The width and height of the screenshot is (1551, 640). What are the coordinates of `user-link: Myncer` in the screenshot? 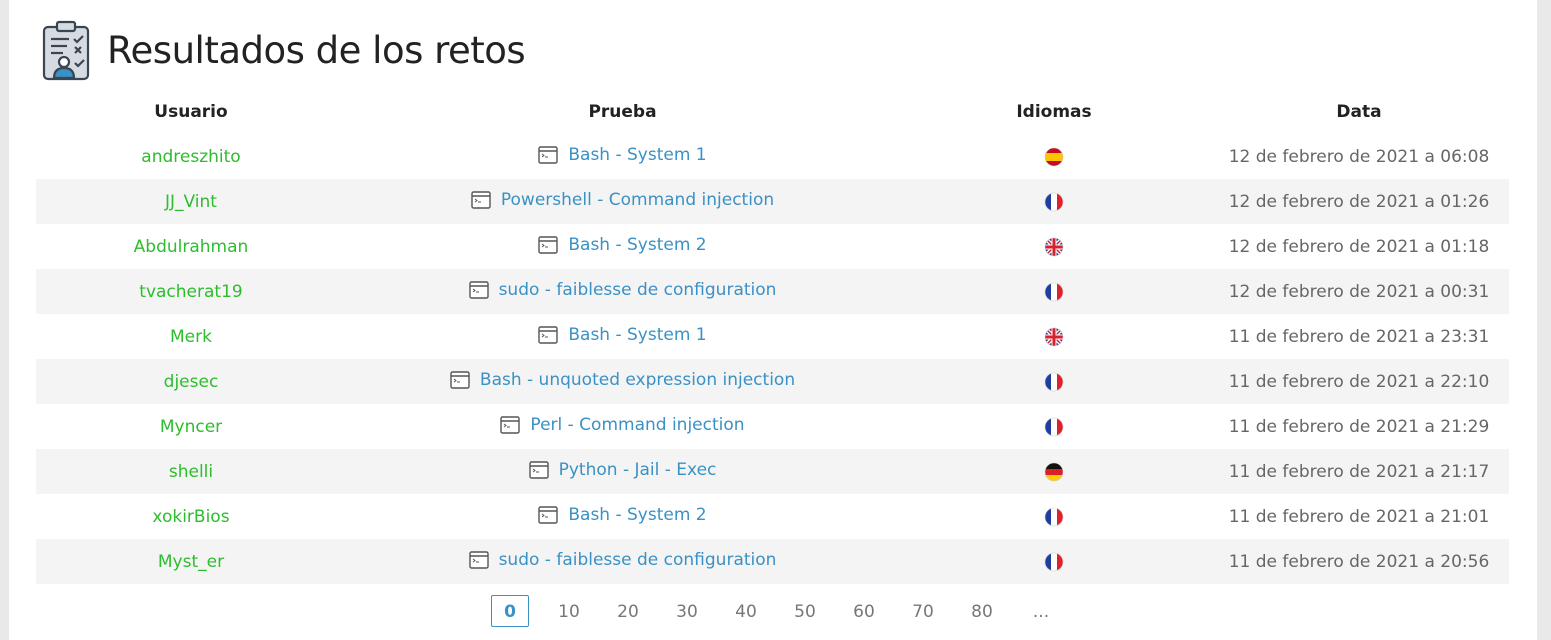 It's located at (191, 427).